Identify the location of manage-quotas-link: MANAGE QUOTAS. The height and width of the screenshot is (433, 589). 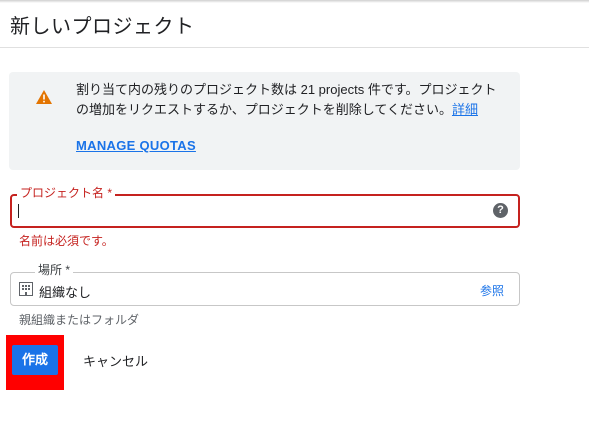
(136, 145).